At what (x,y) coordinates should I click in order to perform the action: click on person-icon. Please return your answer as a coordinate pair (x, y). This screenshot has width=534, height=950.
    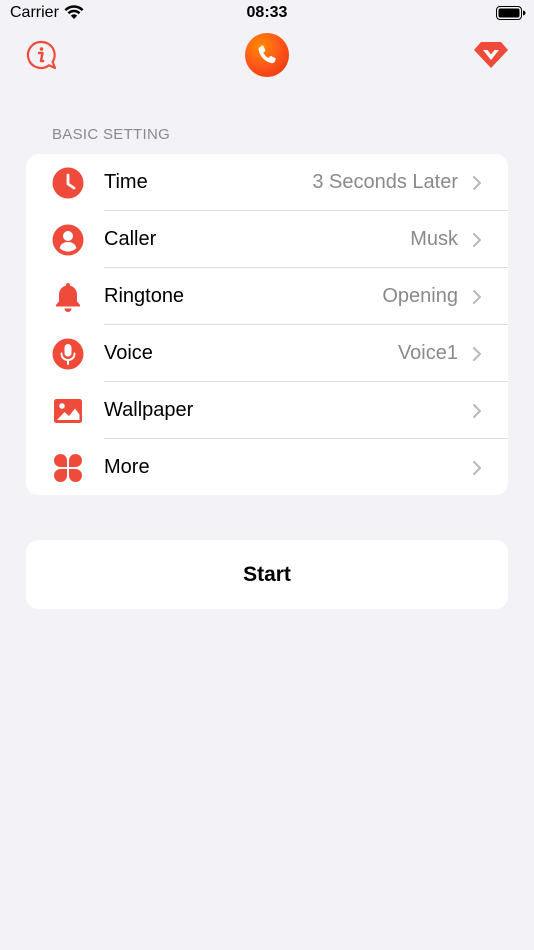
    Looking at the image, I should click on (68, 240).